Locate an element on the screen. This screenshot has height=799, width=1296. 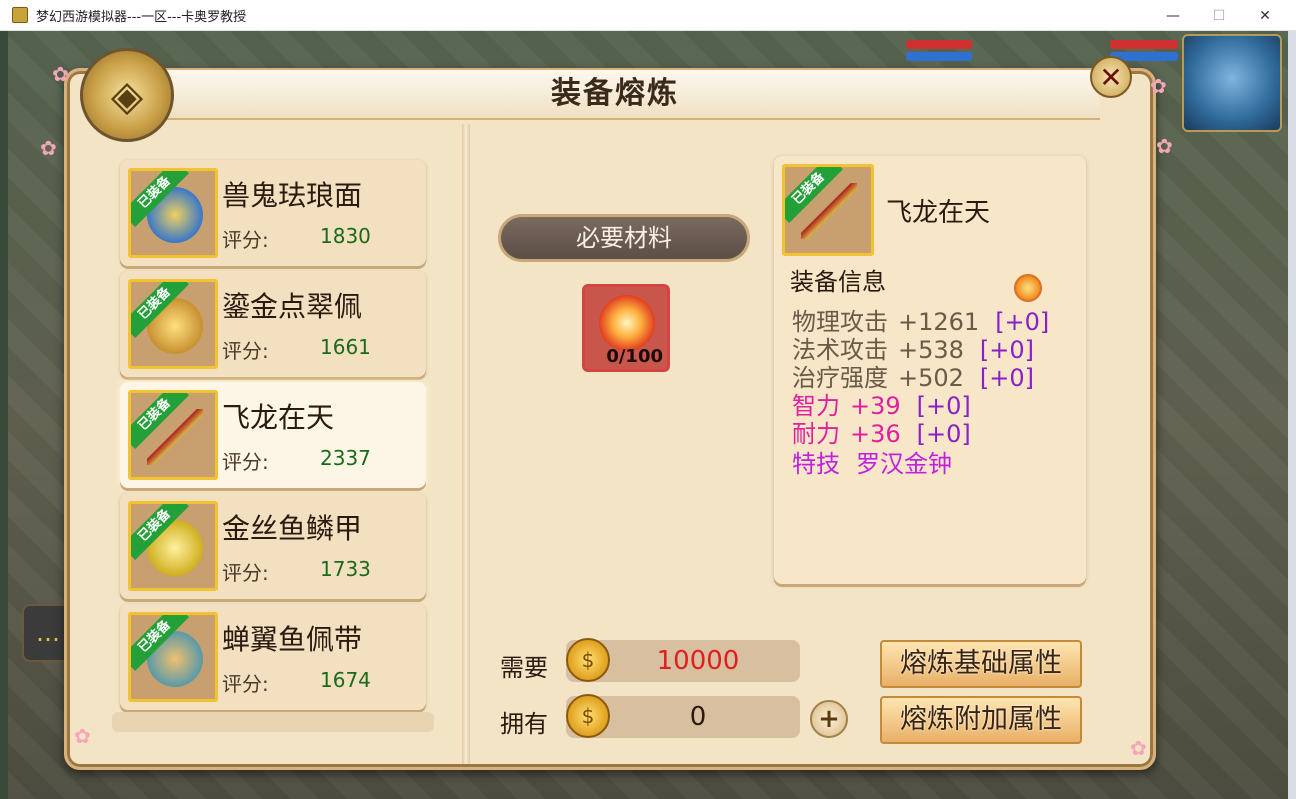
forge-emblem-icon: ◈ is located at coordinates (127, 95).